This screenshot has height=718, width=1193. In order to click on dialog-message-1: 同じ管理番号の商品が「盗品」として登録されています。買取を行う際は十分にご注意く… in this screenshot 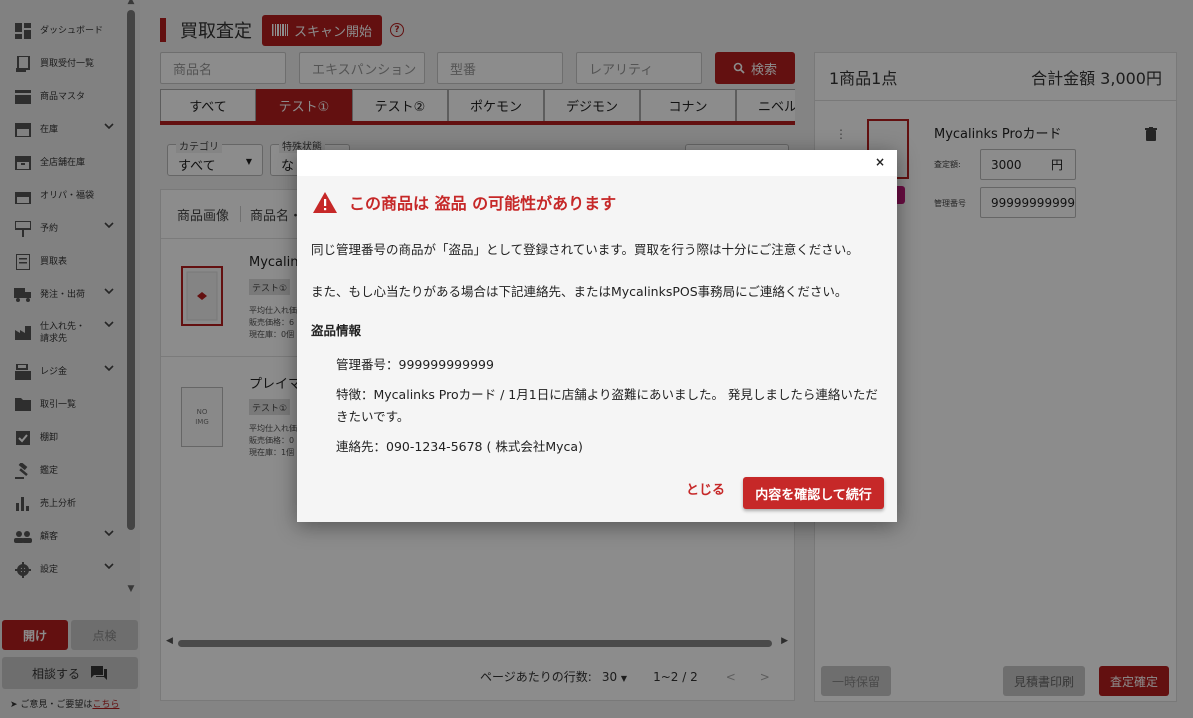, I will do `click(585, 249)`.